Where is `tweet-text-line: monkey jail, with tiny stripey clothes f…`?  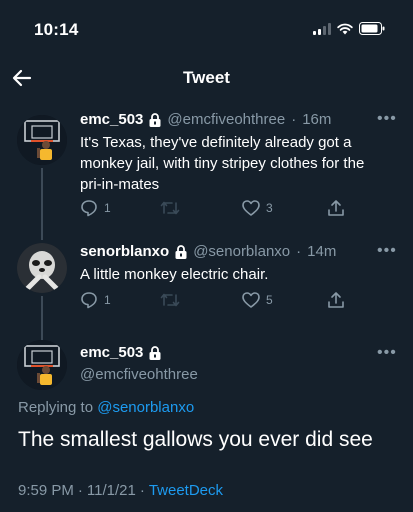
tweet-text-line: monkey jail, with tiny stripey clothes f… is located at coordinates (222, 163).